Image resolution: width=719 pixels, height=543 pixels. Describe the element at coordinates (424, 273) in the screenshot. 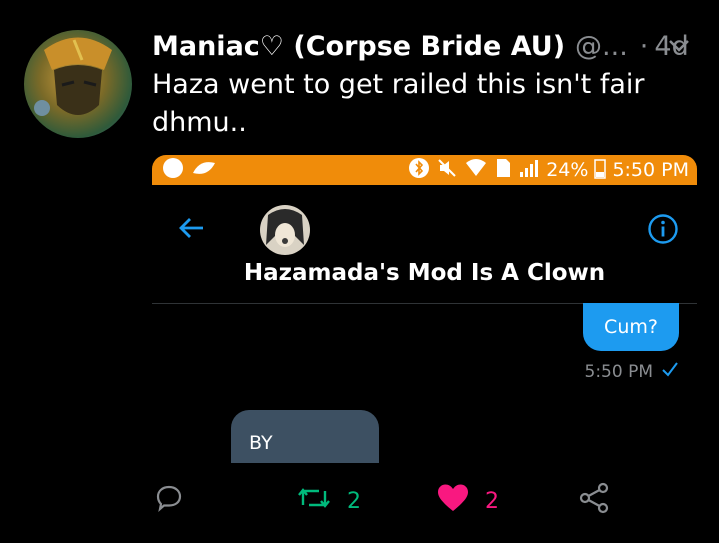

I see `chat-title: Hazamada's Mod Is A Clown` at that location.